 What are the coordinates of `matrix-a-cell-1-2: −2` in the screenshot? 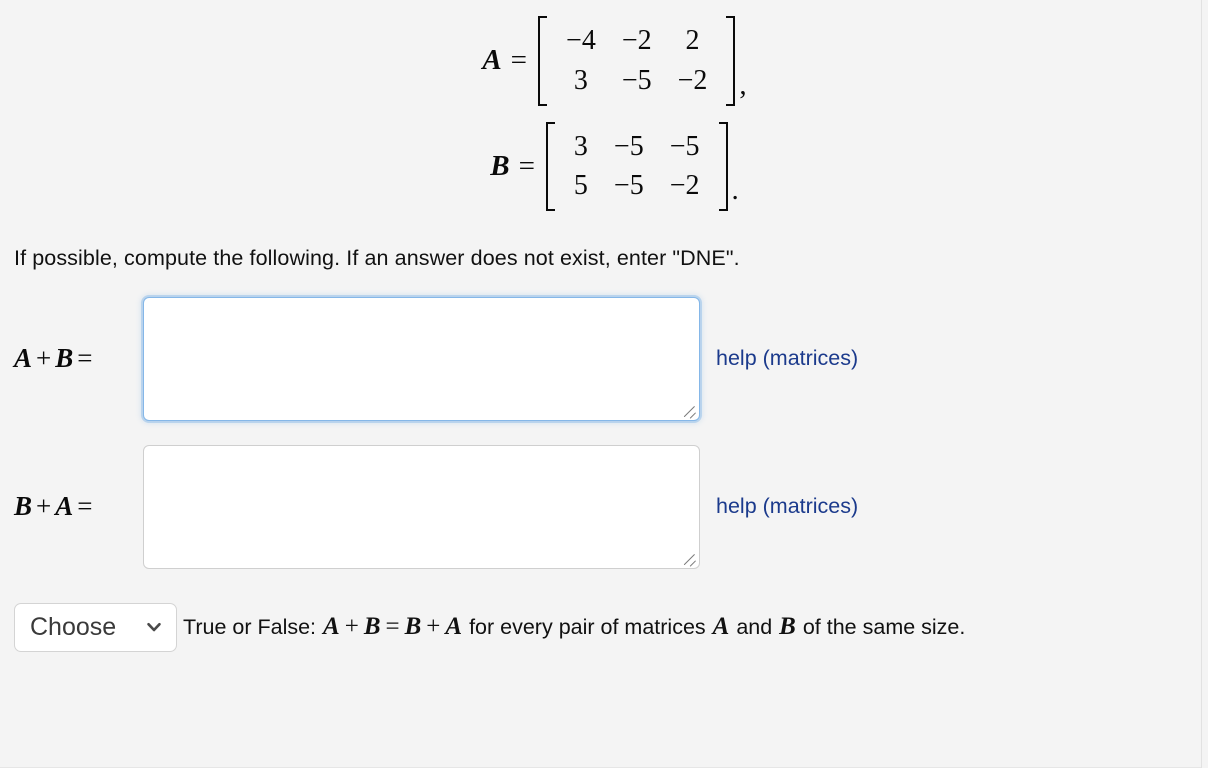 It's located at (692, 80).